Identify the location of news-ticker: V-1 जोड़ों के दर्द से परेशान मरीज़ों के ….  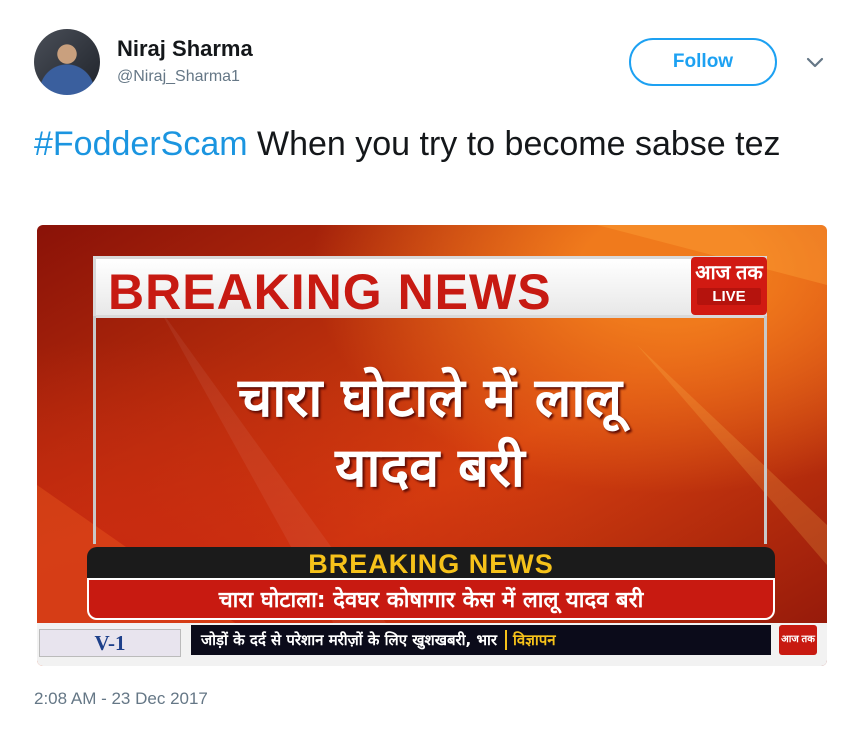
(432, 644).